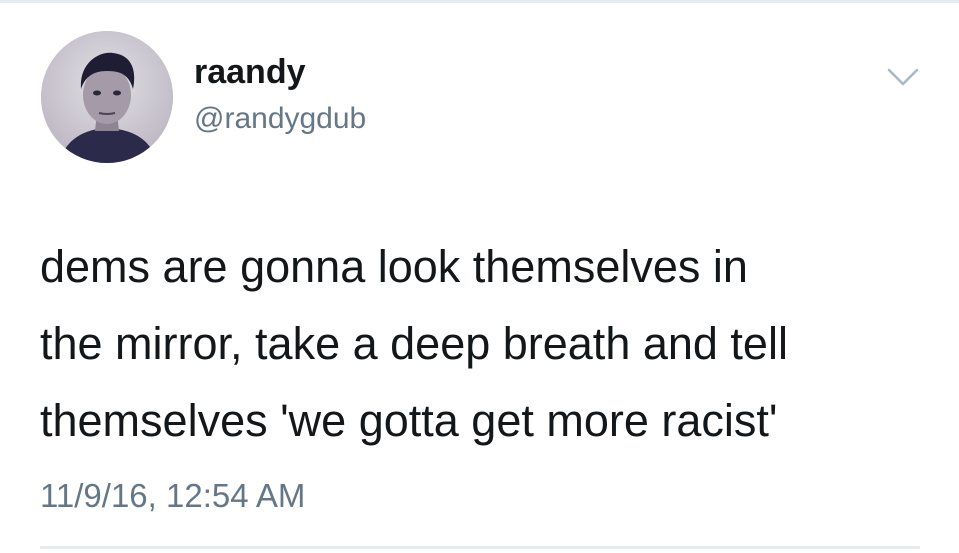 Image resolution: width=959 pixels, height=553 pixels. What do you see at coordinates (480, 547) in the screenshot?
I see `bottom-divider` at bounding box center [480, 547].